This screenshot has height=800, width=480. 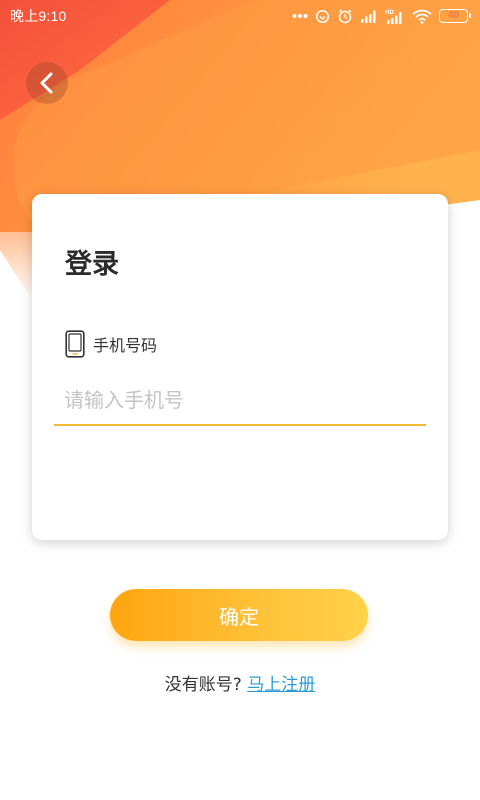 I want to click on wifi-icon, so click(x=422, y=16).